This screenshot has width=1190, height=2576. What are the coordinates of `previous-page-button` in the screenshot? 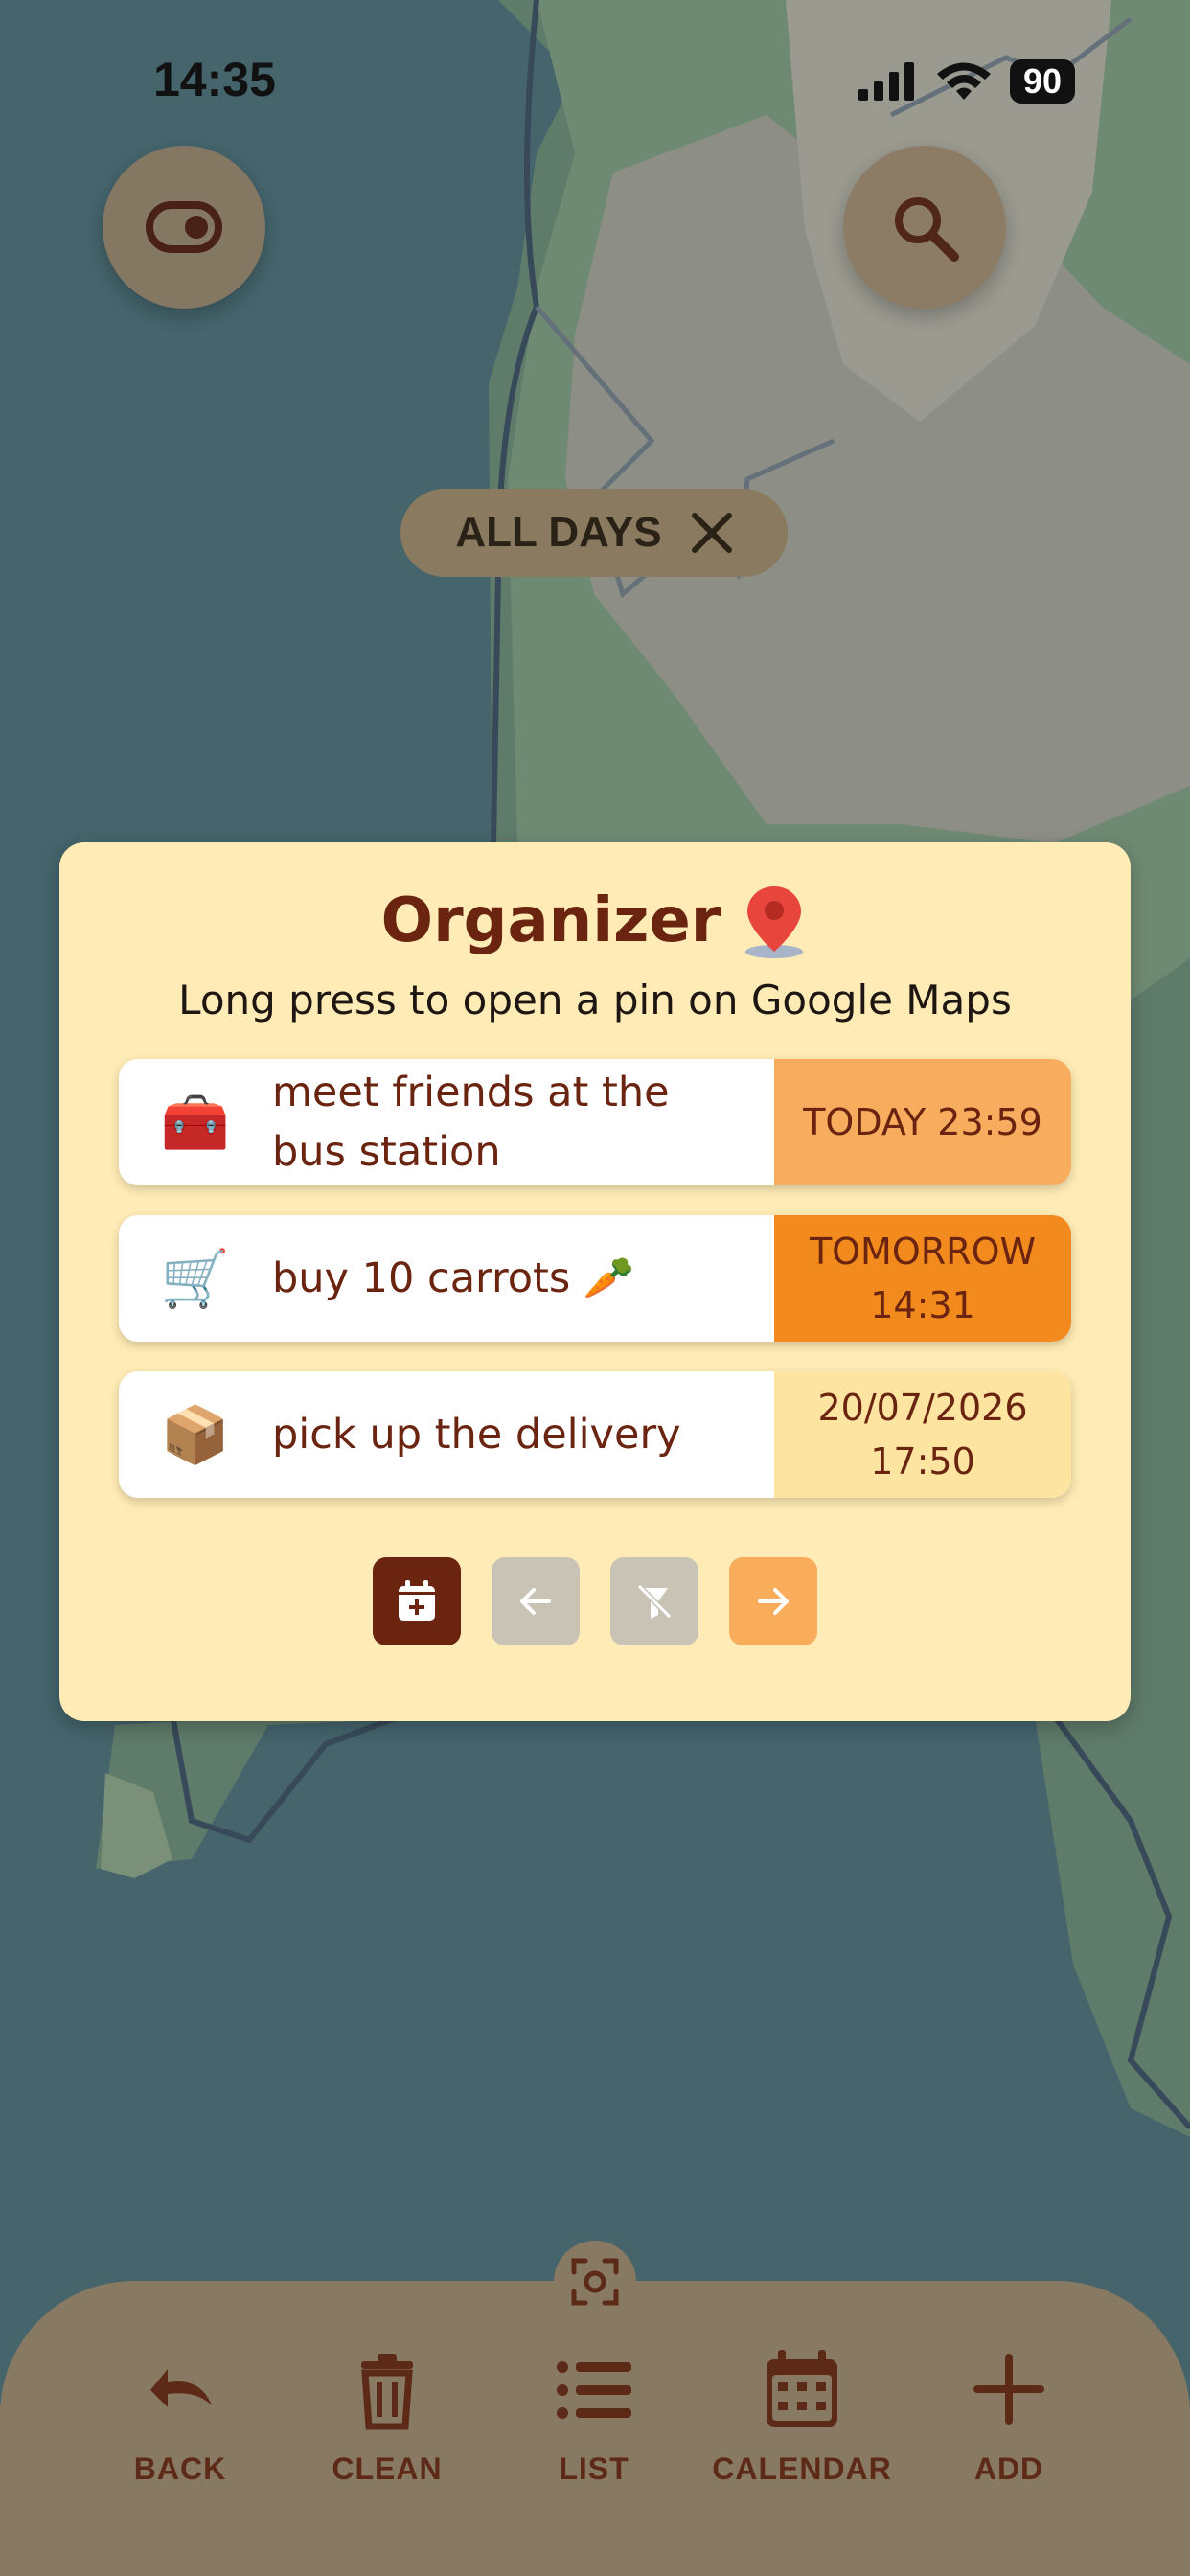 It's located at (536, 1601).